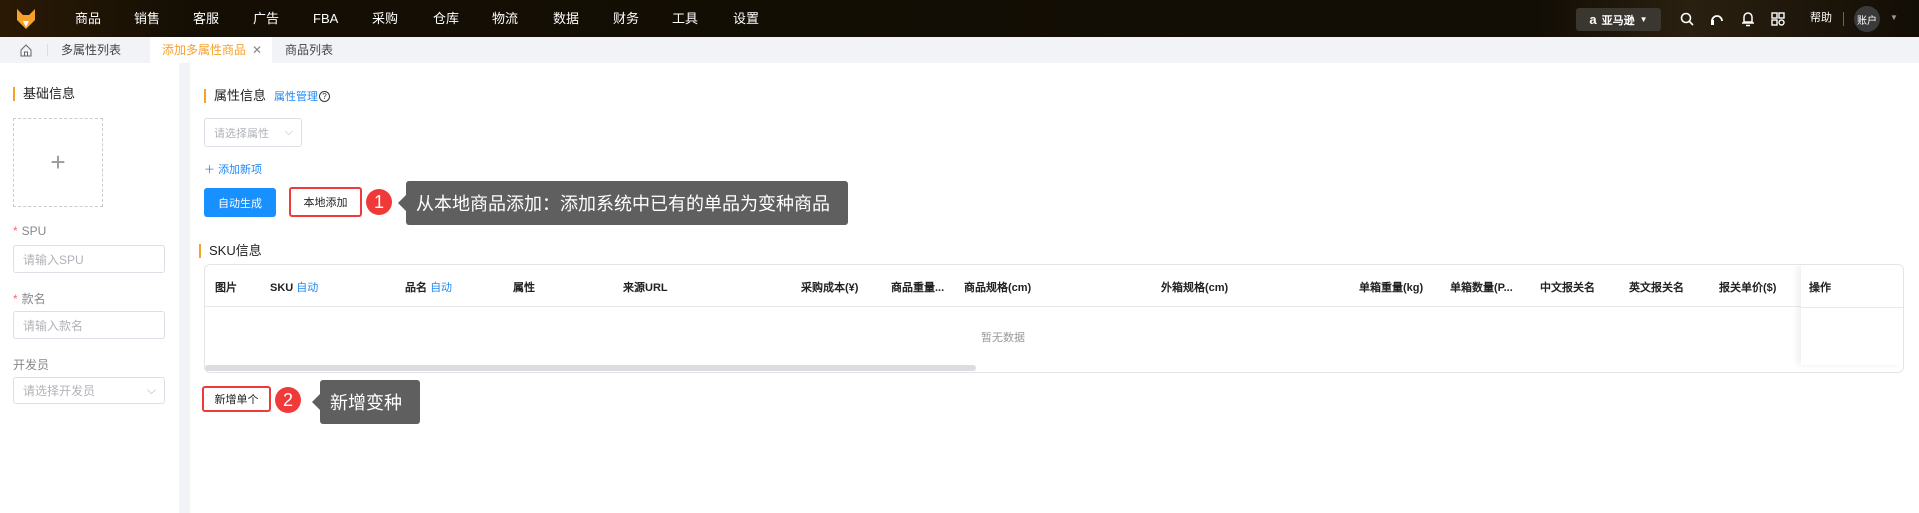 Image resolution: width=1919 pixels, height=513 pixels. Describe the element at coordinates (746, 18) in the screenshot. I see `nav-item: 设置` at that location.